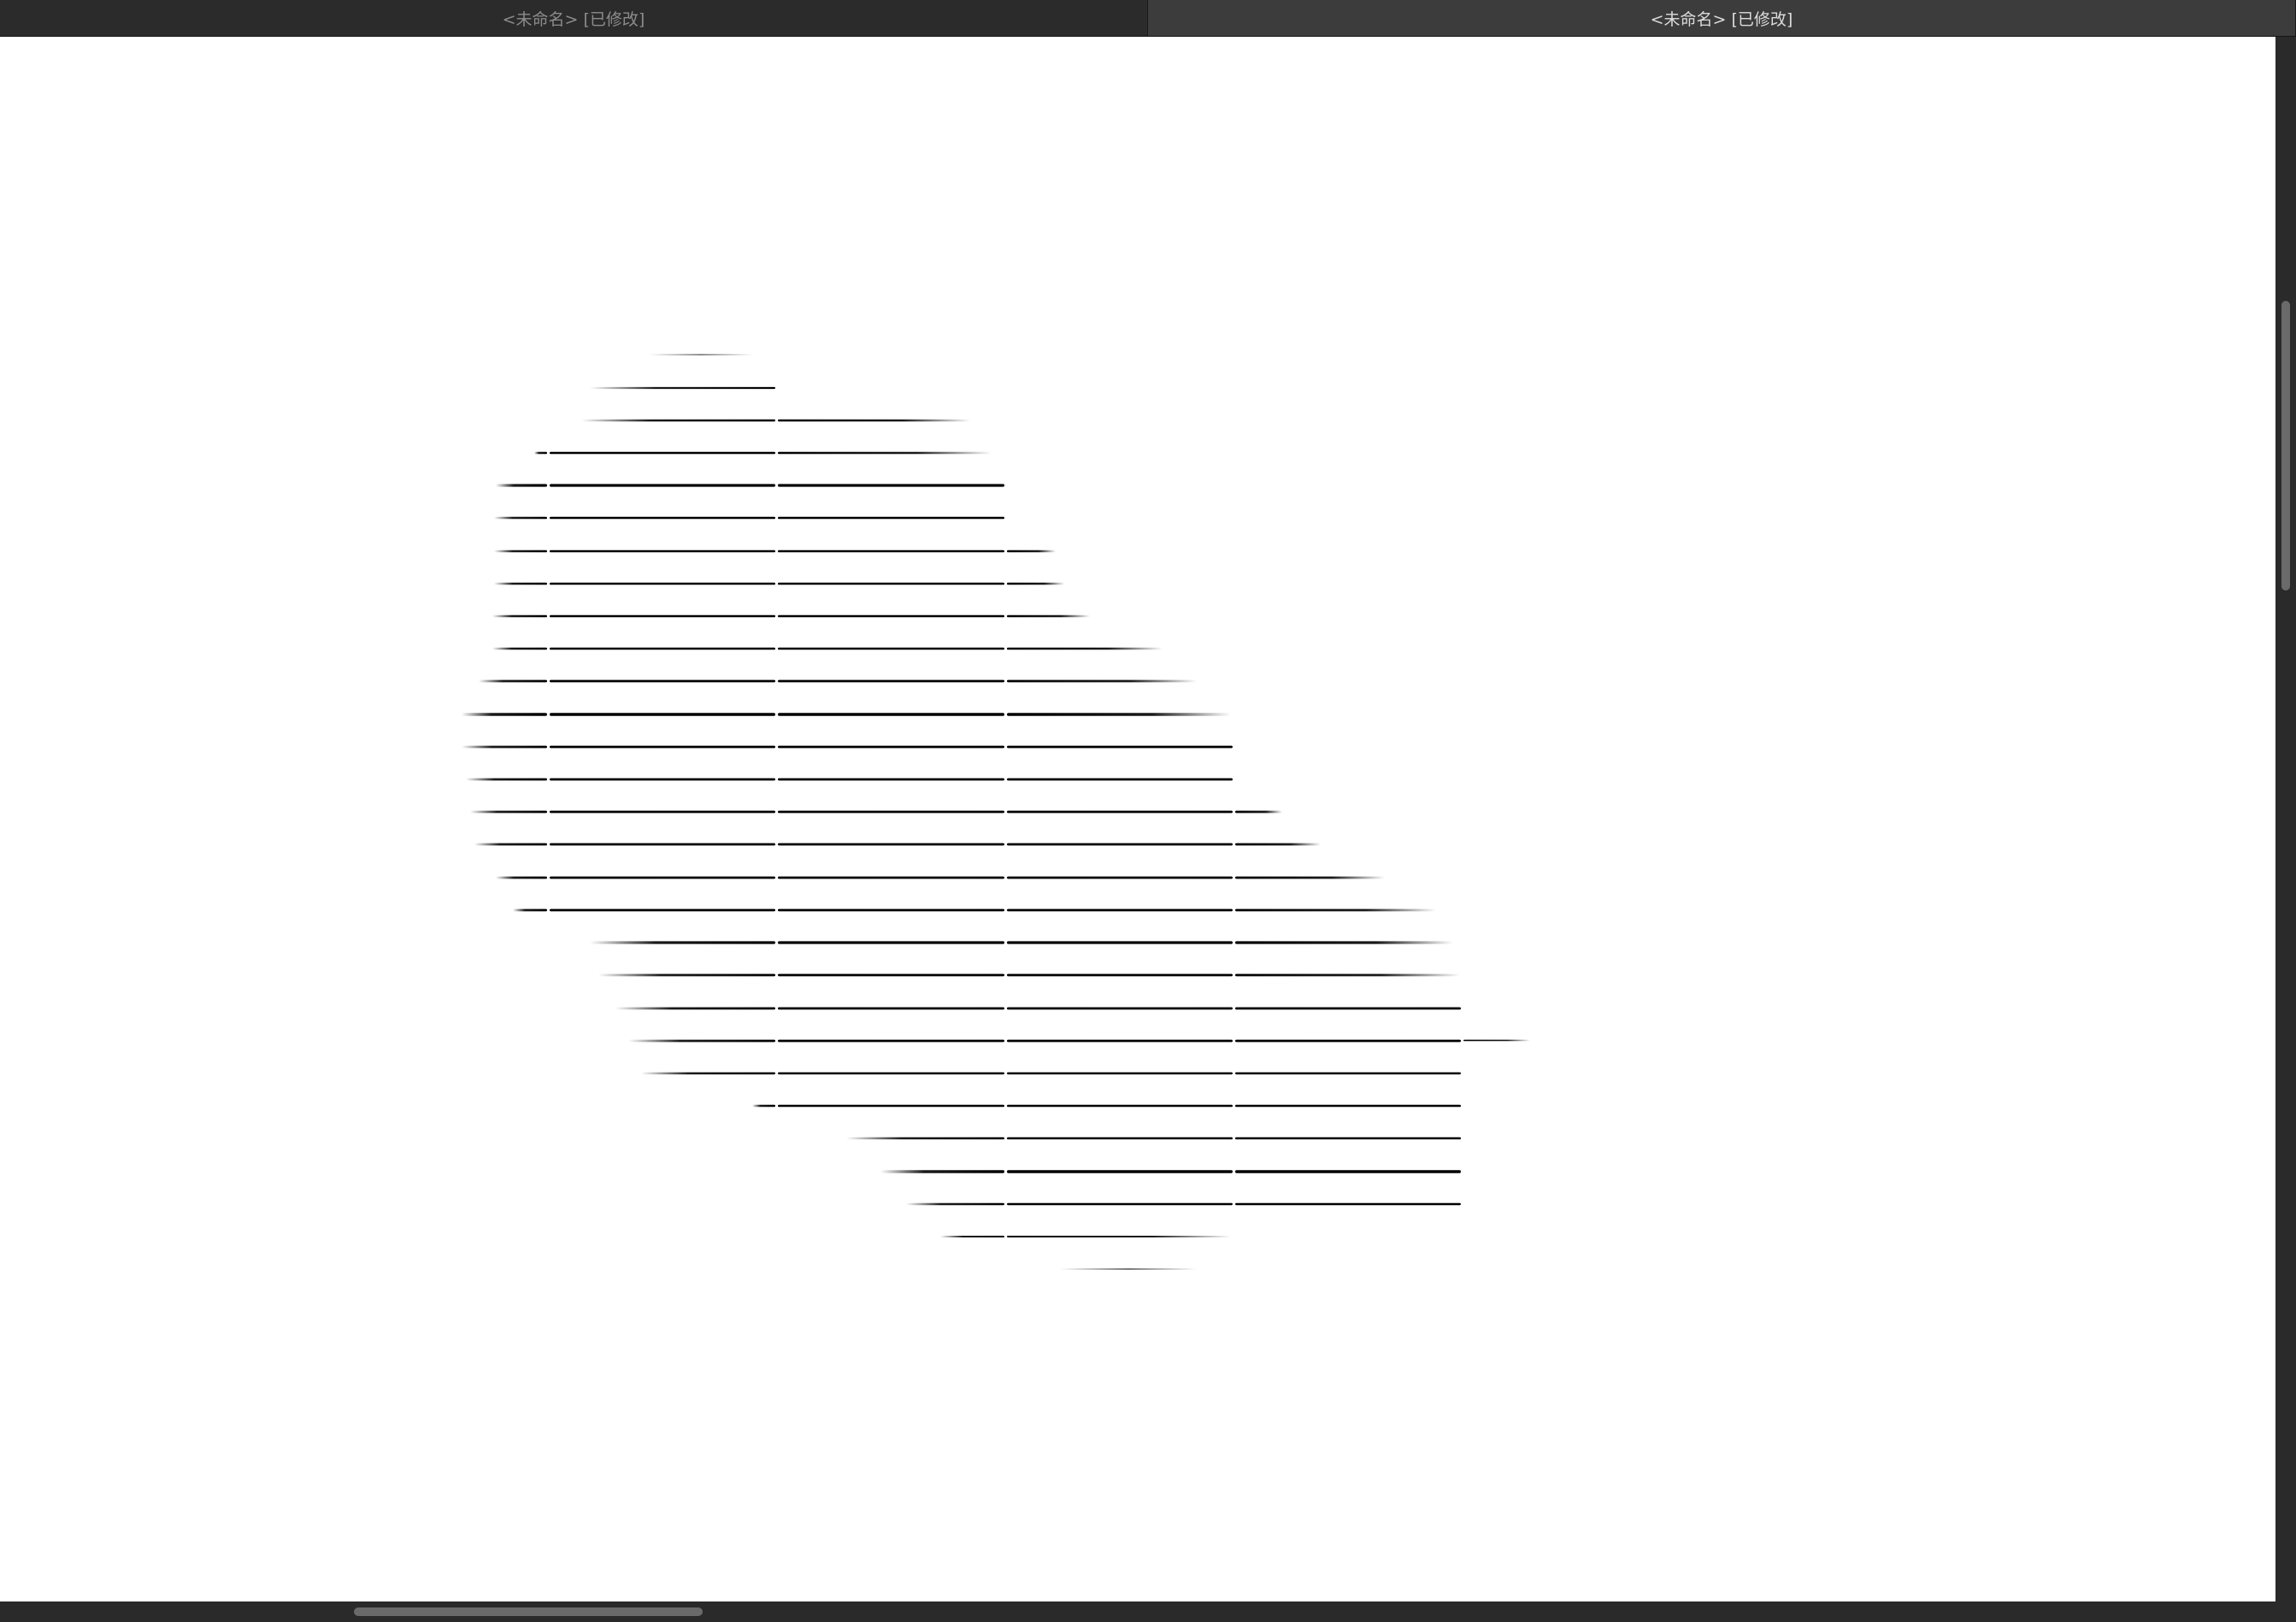 Image resolution: width=2296 pixels, height=1622 pixels. Describe the element at coordinates (1148, 1611) in the screenshot. I see `horizontal-scrollbar` at that location.